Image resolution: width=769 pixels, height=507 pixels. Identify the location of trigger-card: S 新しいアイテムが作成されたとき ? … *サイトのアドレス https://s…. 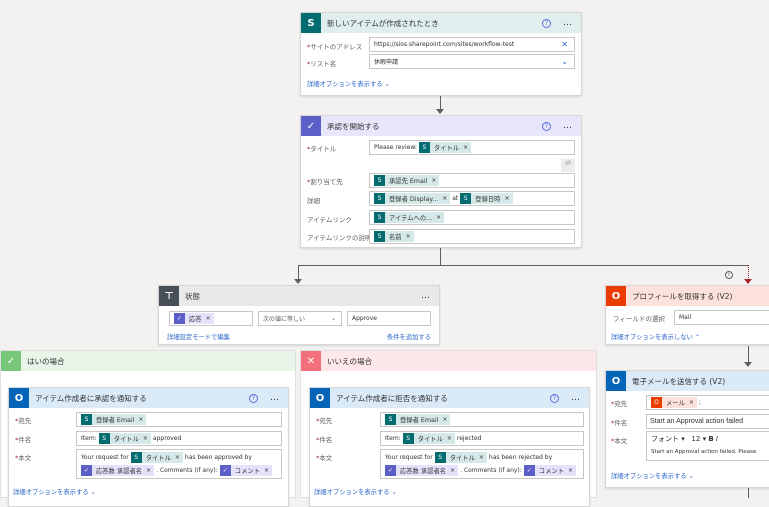
(441, 54).